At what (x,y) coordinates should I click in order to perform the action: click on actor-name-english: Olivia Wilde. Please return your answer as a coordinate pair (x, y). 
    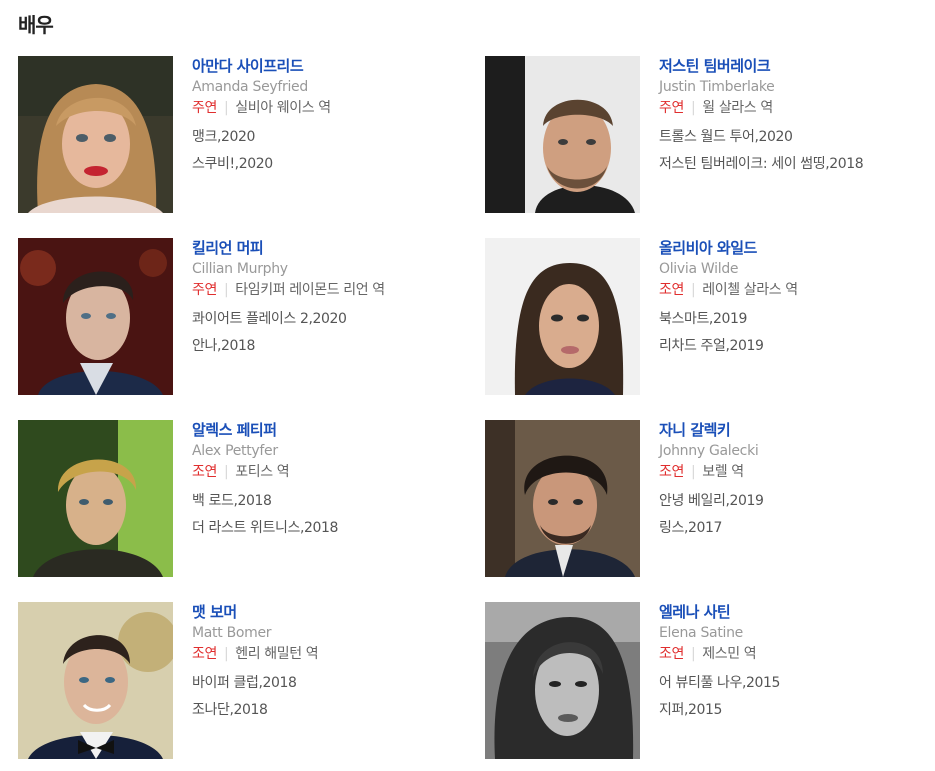
    Looking at the image, I should click on (699, 269).